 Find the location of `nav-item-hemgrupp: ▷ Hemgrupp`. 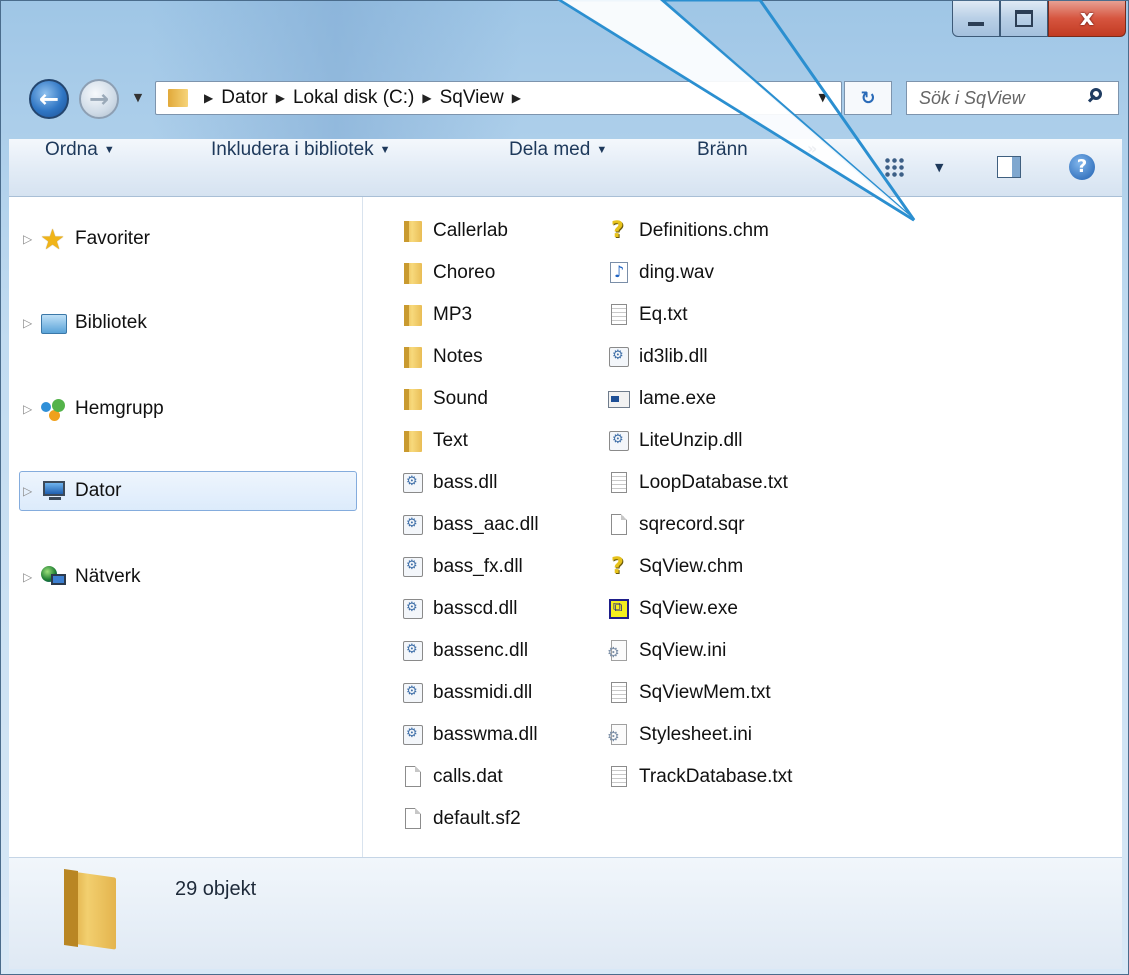

nav-item-hemgrupp: ▷ Hemgrupp is located at coordinates (93, 409).